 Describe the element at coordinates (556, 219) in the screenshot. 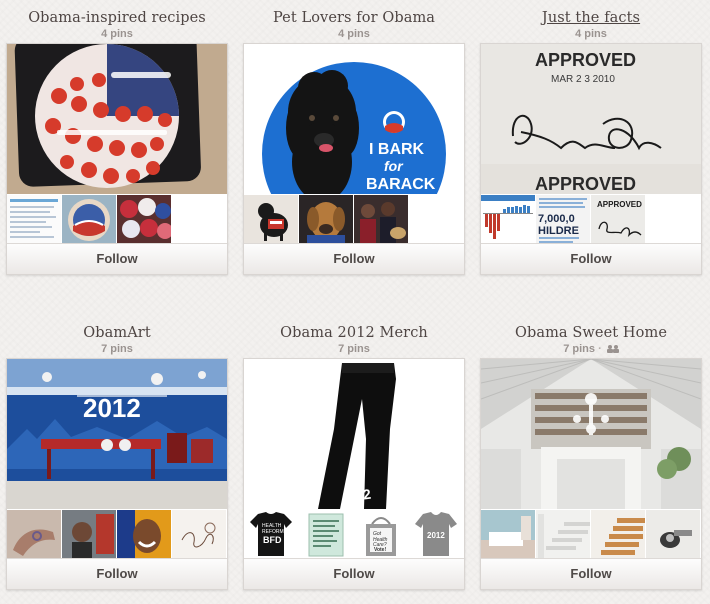

I see `children-stat-number: 7,000,0` at that location.